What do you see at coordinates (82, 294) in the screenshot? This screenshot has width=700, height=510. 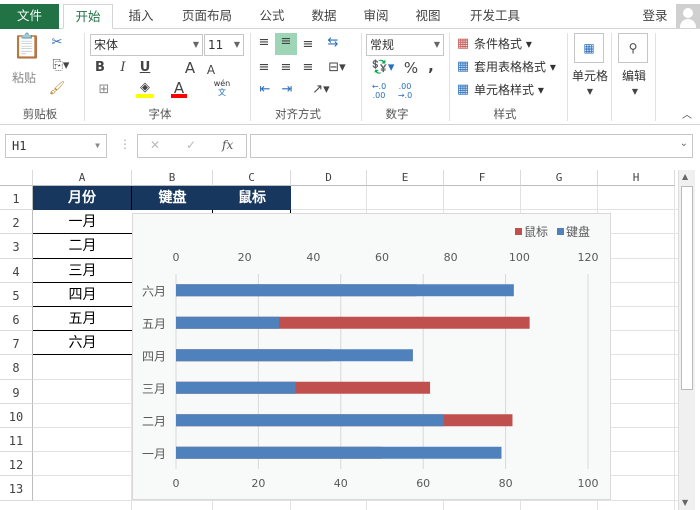 I see `month-cell: 四月` at bounding box center [82, 294].